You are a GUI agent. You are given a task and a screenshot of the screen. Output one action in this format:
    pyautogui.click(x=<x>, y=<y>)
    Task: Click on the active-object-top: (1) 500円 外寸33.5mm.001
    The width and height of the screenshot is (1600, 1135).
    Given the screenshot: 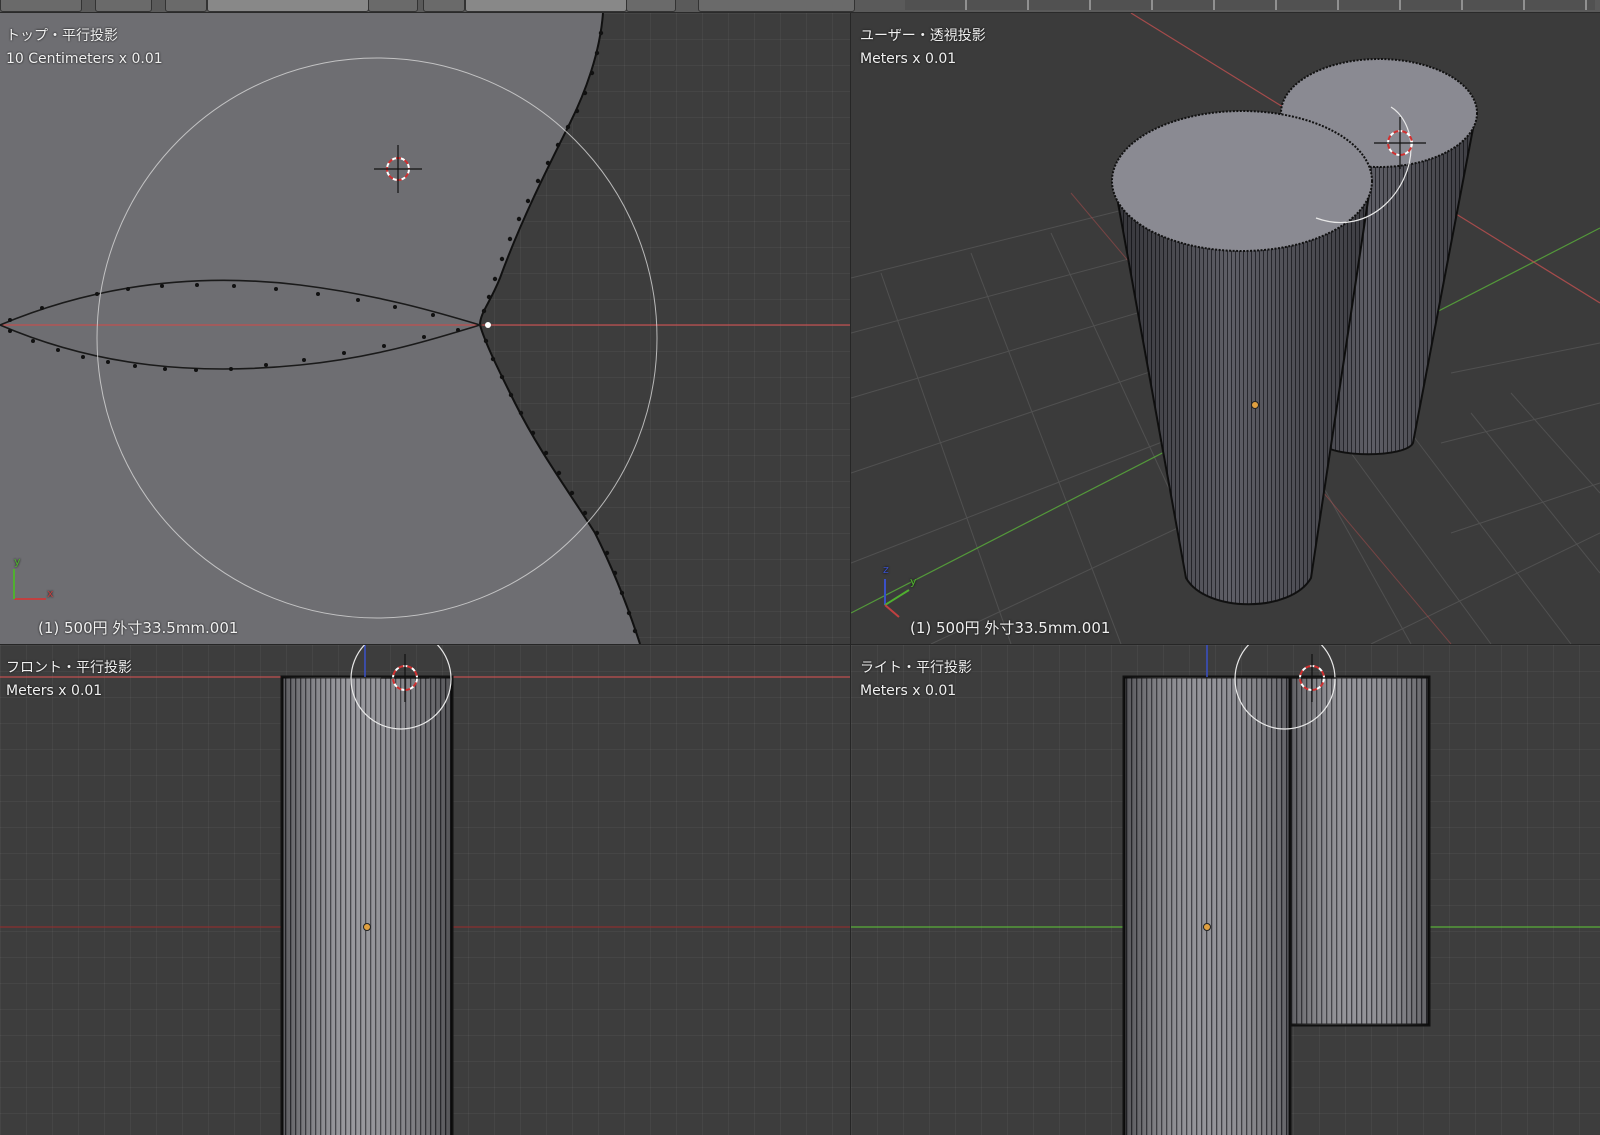 What is the action you would take?
    pyautogui.click(x=138, y=628)
    